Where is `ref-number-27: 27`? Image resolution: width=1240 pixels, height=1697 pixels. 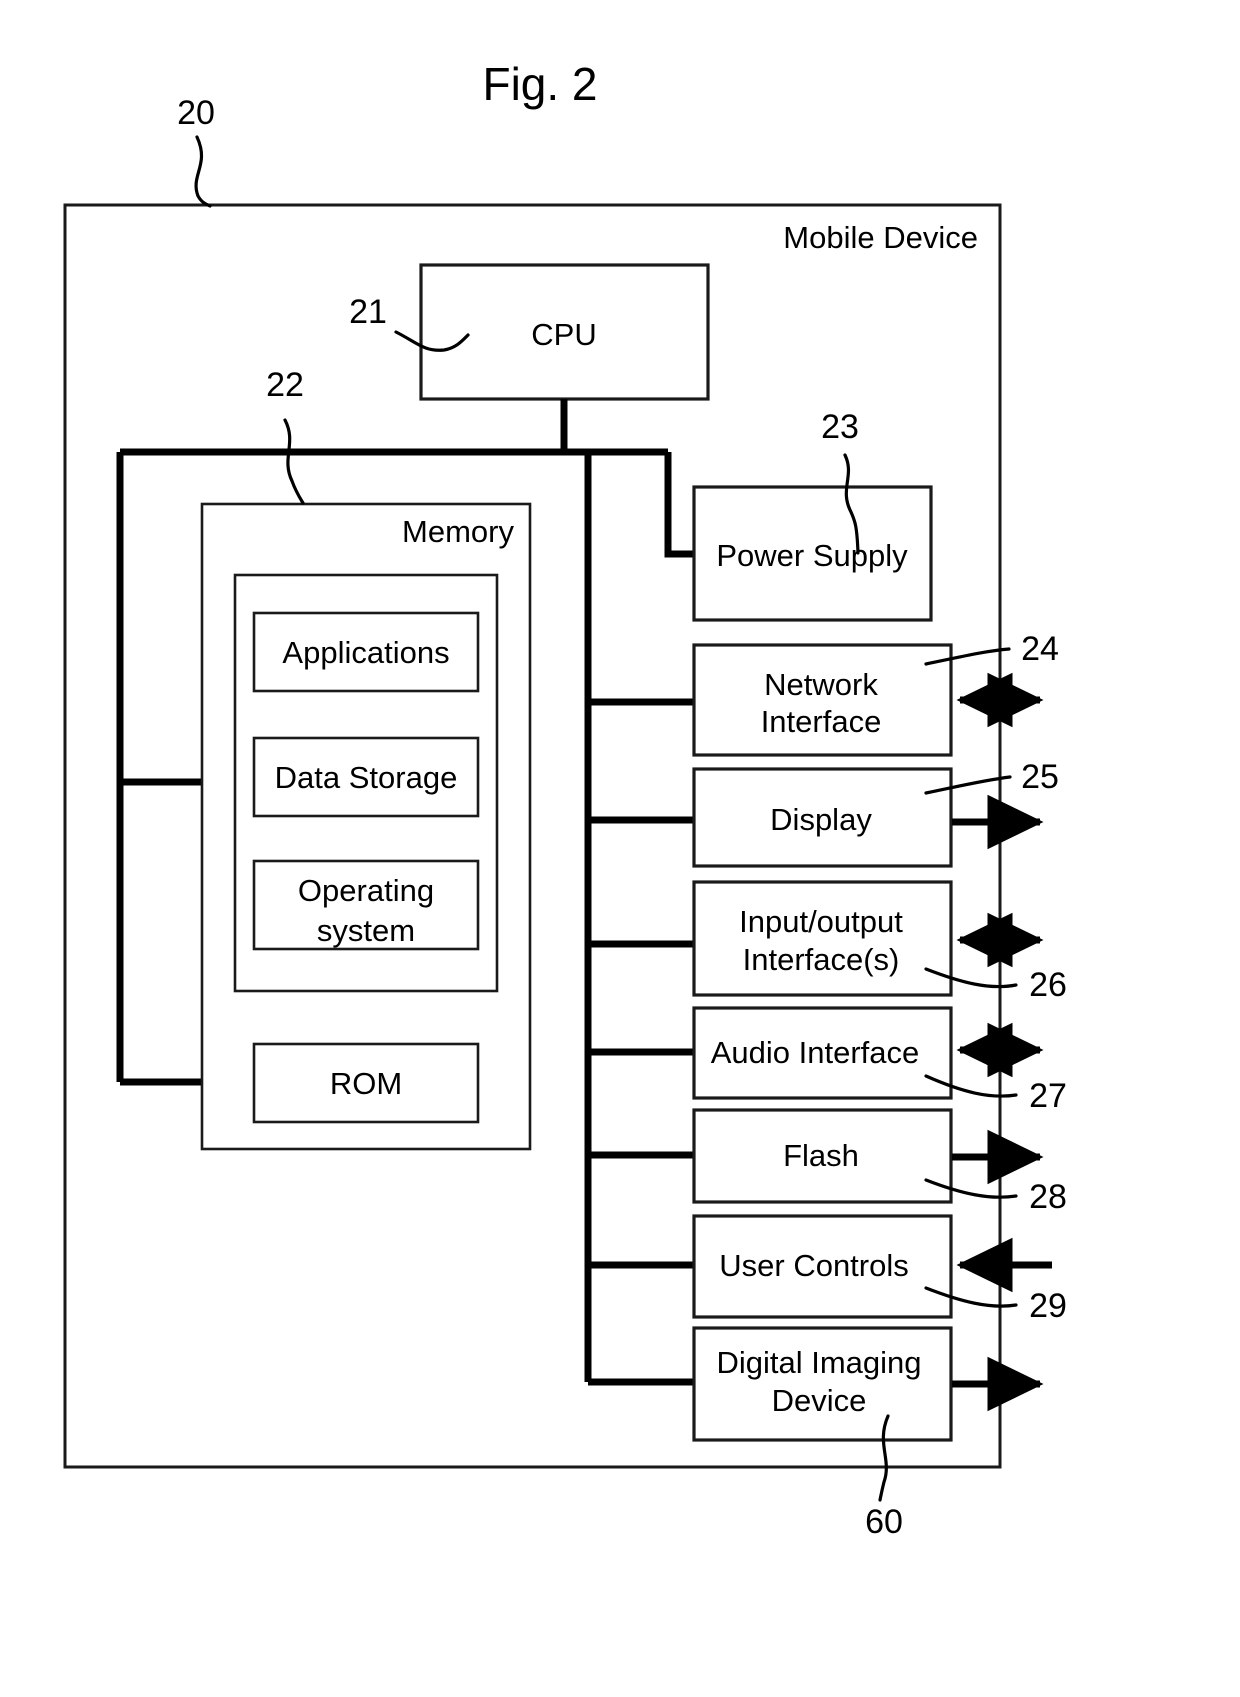 ref-number-27: 27 is located at coordinates (1048, 1096).